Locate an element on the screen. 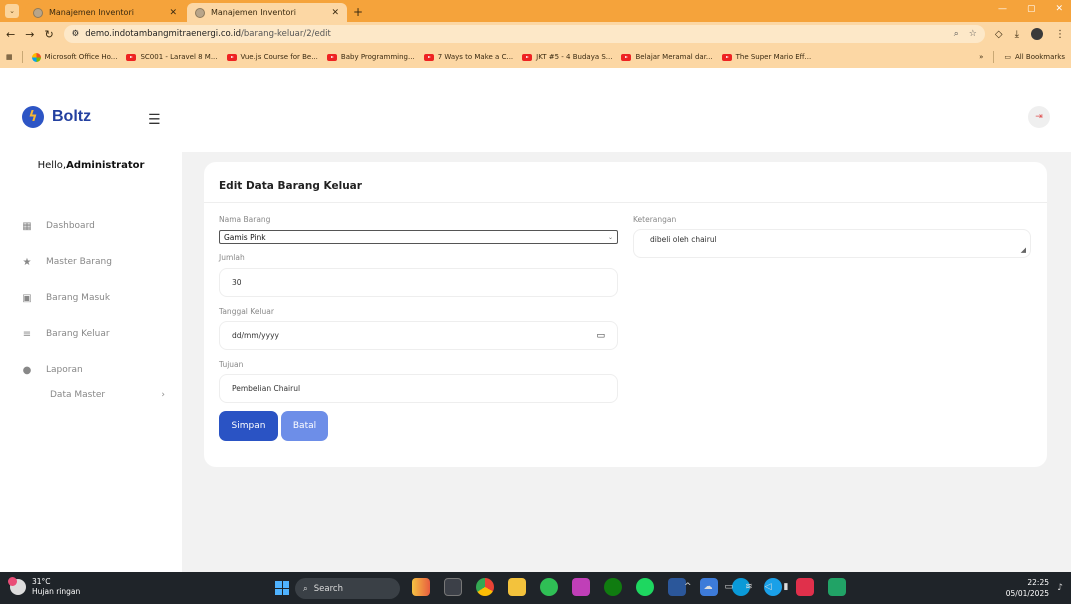  file-explorer-icon is located at coordinates (517, 587).